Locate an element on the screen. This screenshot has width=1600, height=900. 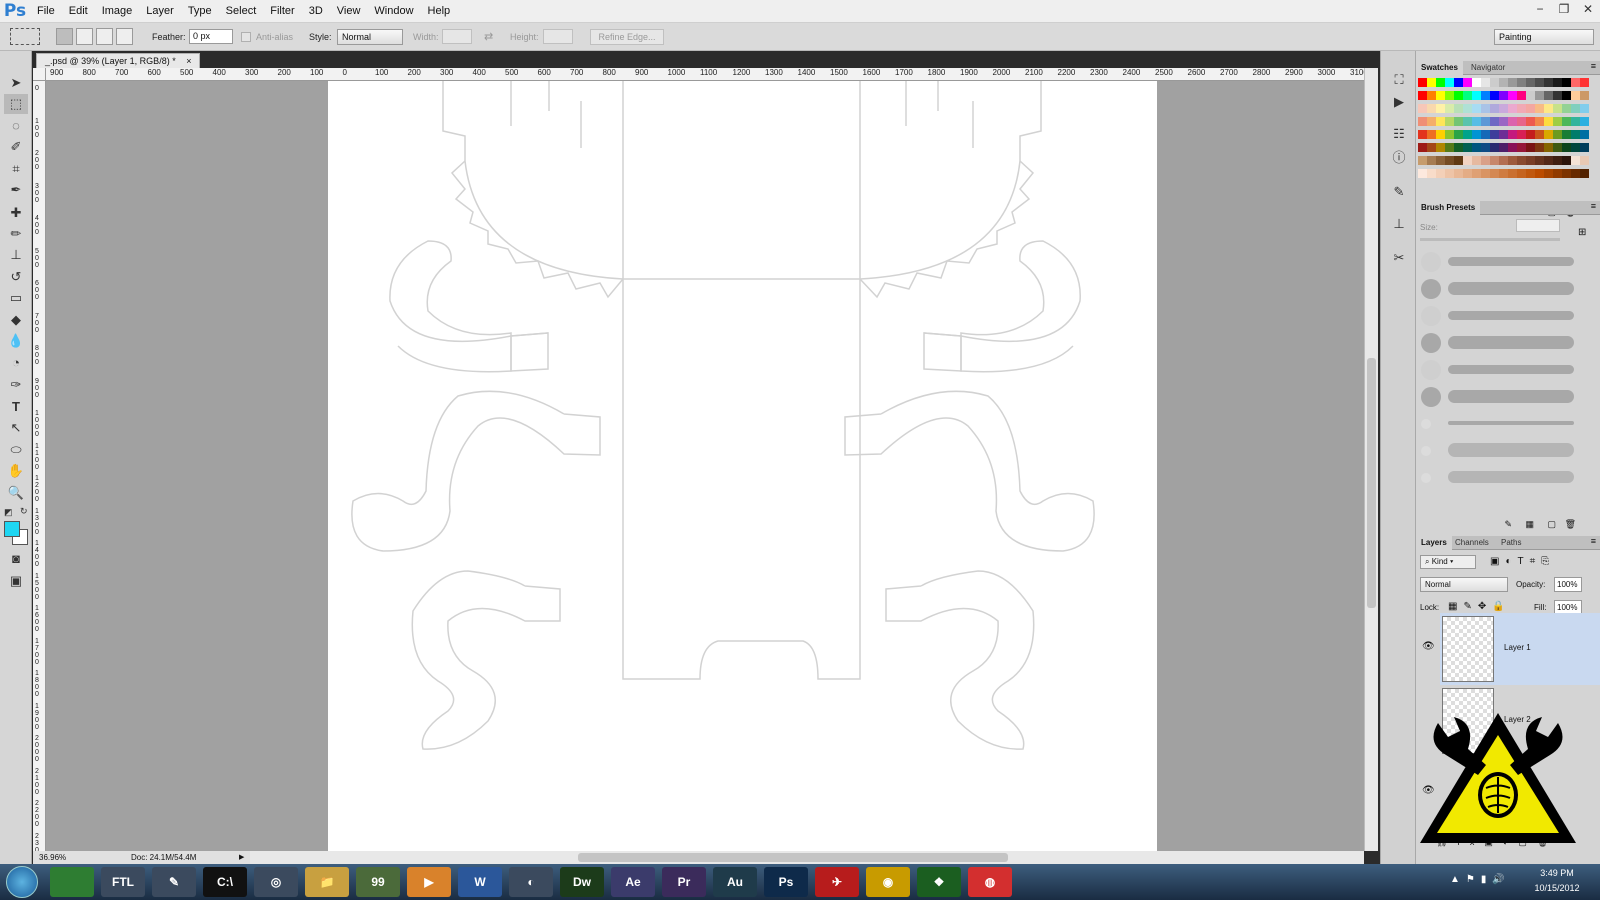
layer-filter-icons: ▣◐T⌗⎘ is located at coordinates (1522, 561).